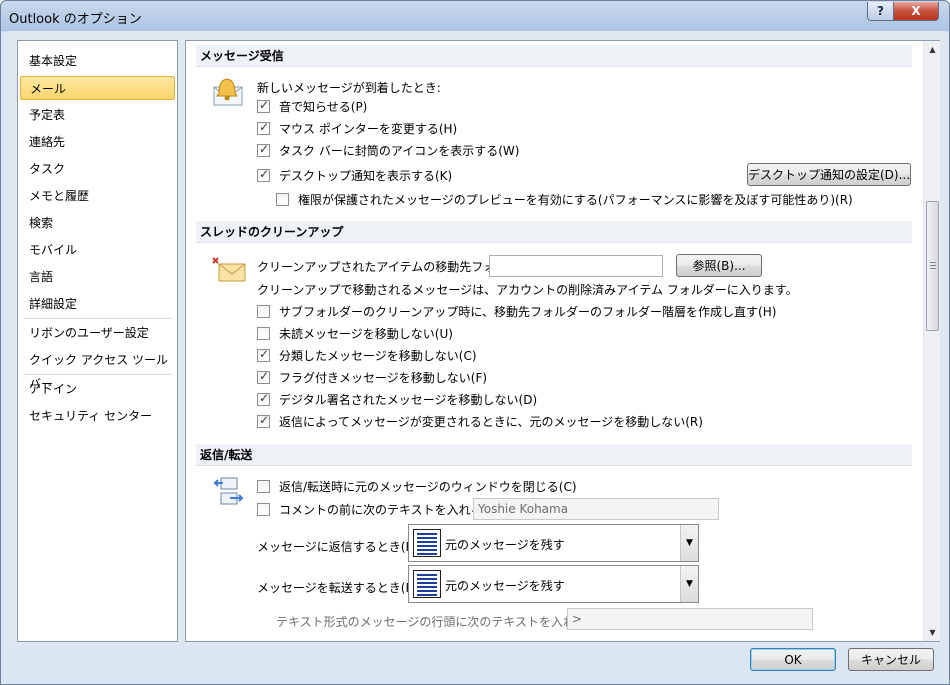 The image size is (950, 685). What do you see at coordinates (340, 547) in the screenshot?
I see `reply-behavior-label: メッセージに返信するとき(R):` at bounding box center [340, 547].